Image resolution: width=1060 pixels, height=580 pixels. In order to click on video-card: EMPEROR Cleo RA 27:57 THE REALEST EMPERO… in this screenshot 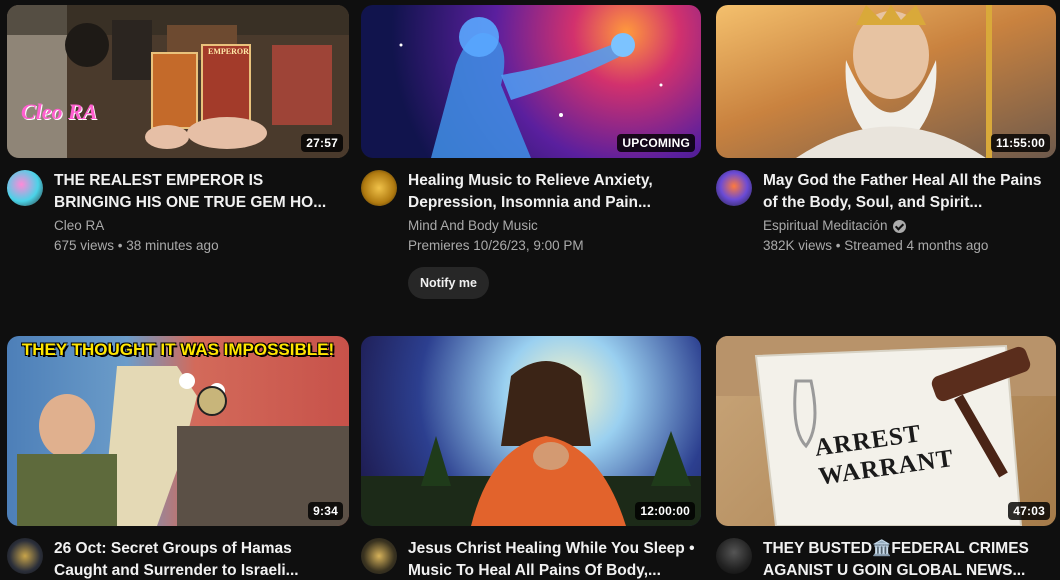, I will do `click(178, 130)`.